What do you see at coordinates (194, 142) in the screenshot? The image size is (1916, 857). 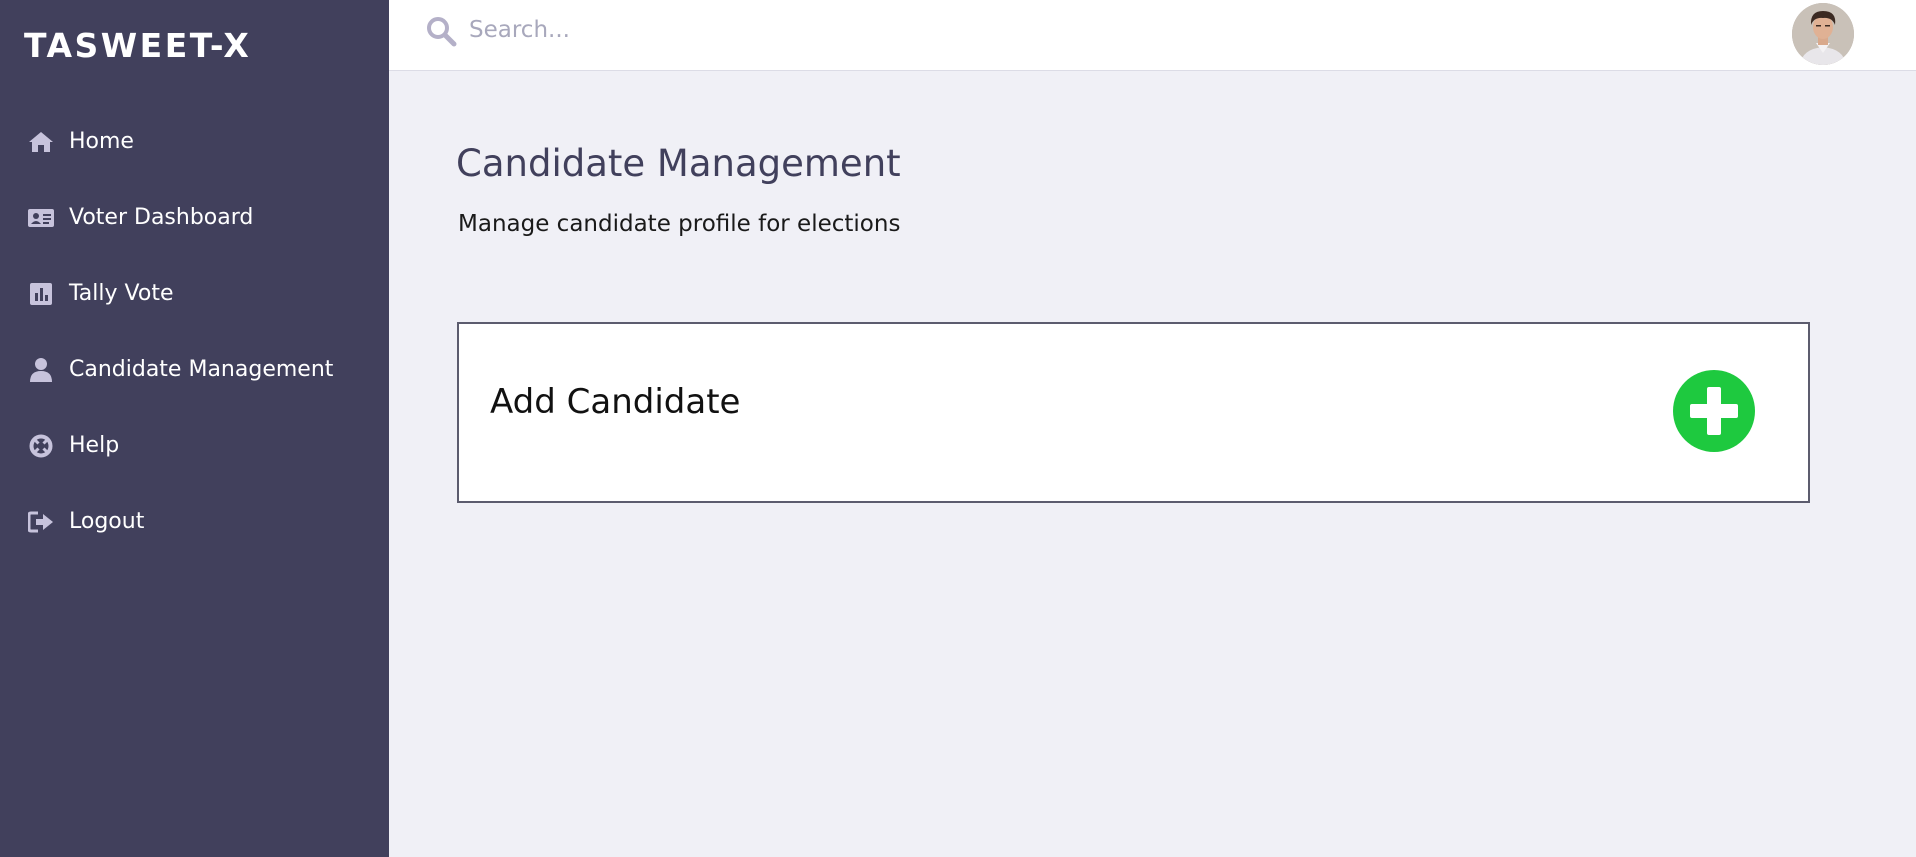 I see `sidebar-item-home: Home` at bounding box center [194, 142].